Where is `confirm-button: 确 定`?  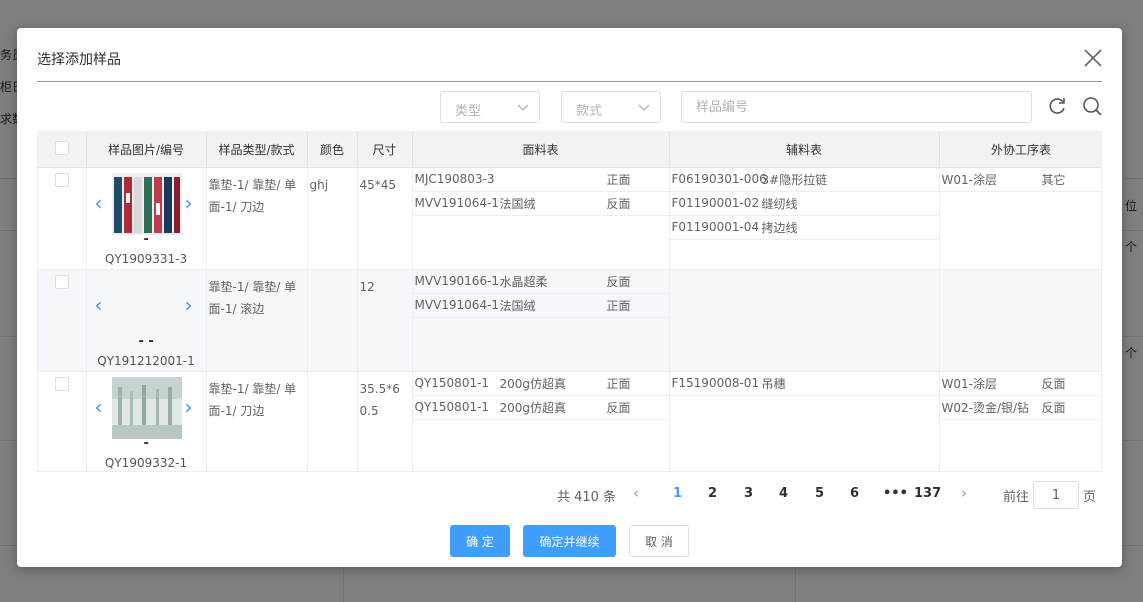 confirm-button: 确 定 is located at coordinates (480, 541).